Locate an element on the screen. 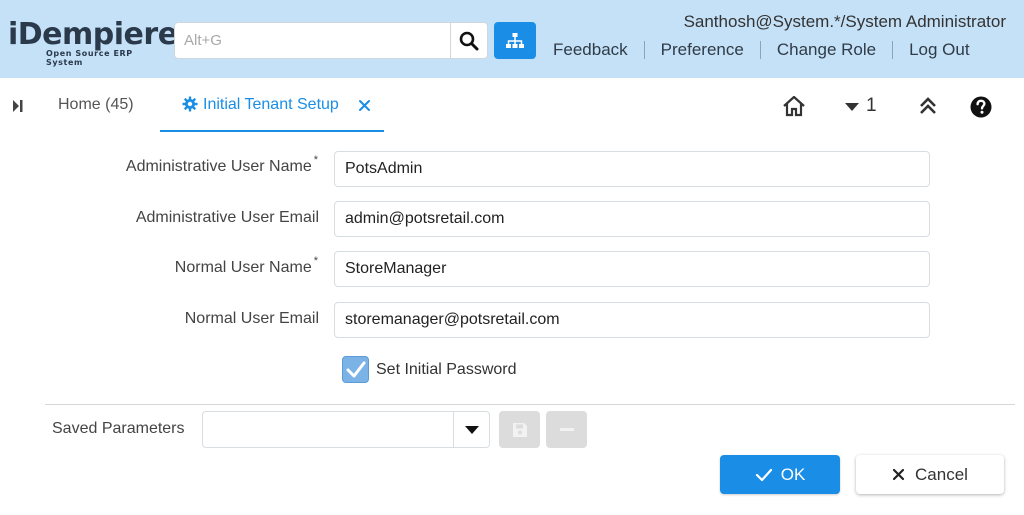 This screenshot has width=1024, height=515. floppy-disk-icon is located at coordinates (519, 429).